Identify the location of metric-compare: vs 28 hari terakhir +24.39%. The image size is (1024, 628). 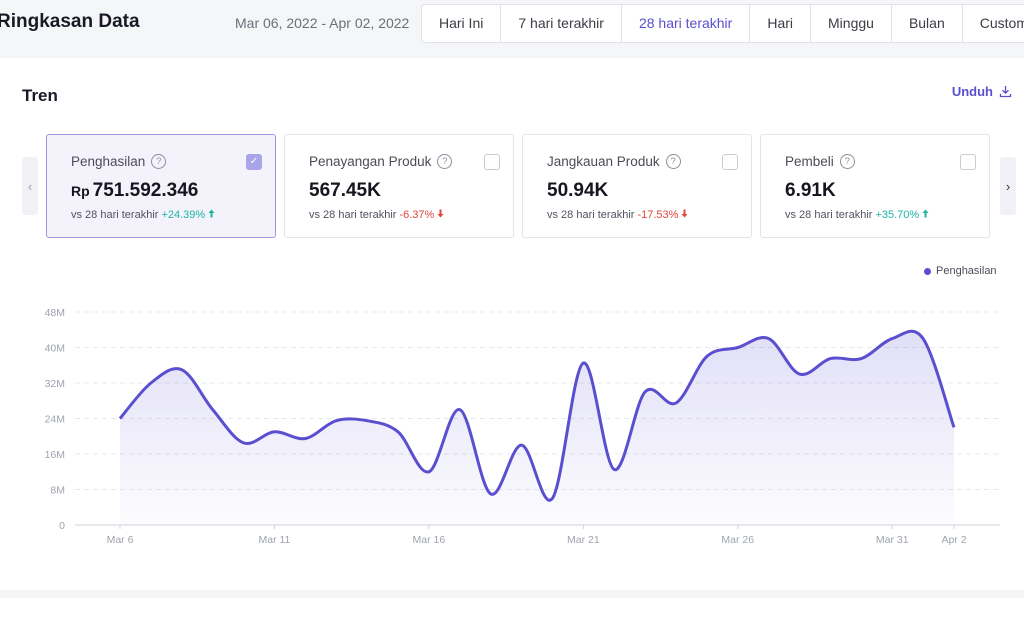
(143, 215).